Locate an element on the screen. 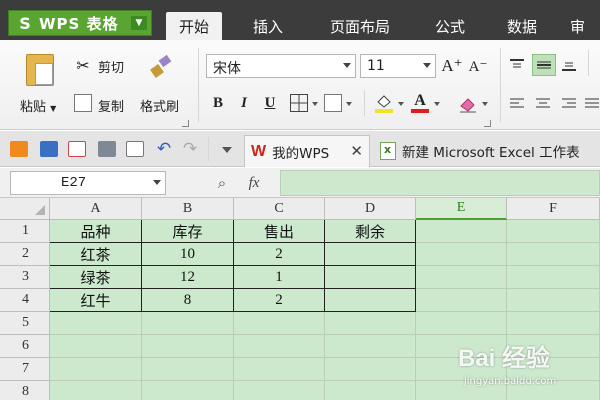  column-header-f: F is located at coordinates (553, 209).